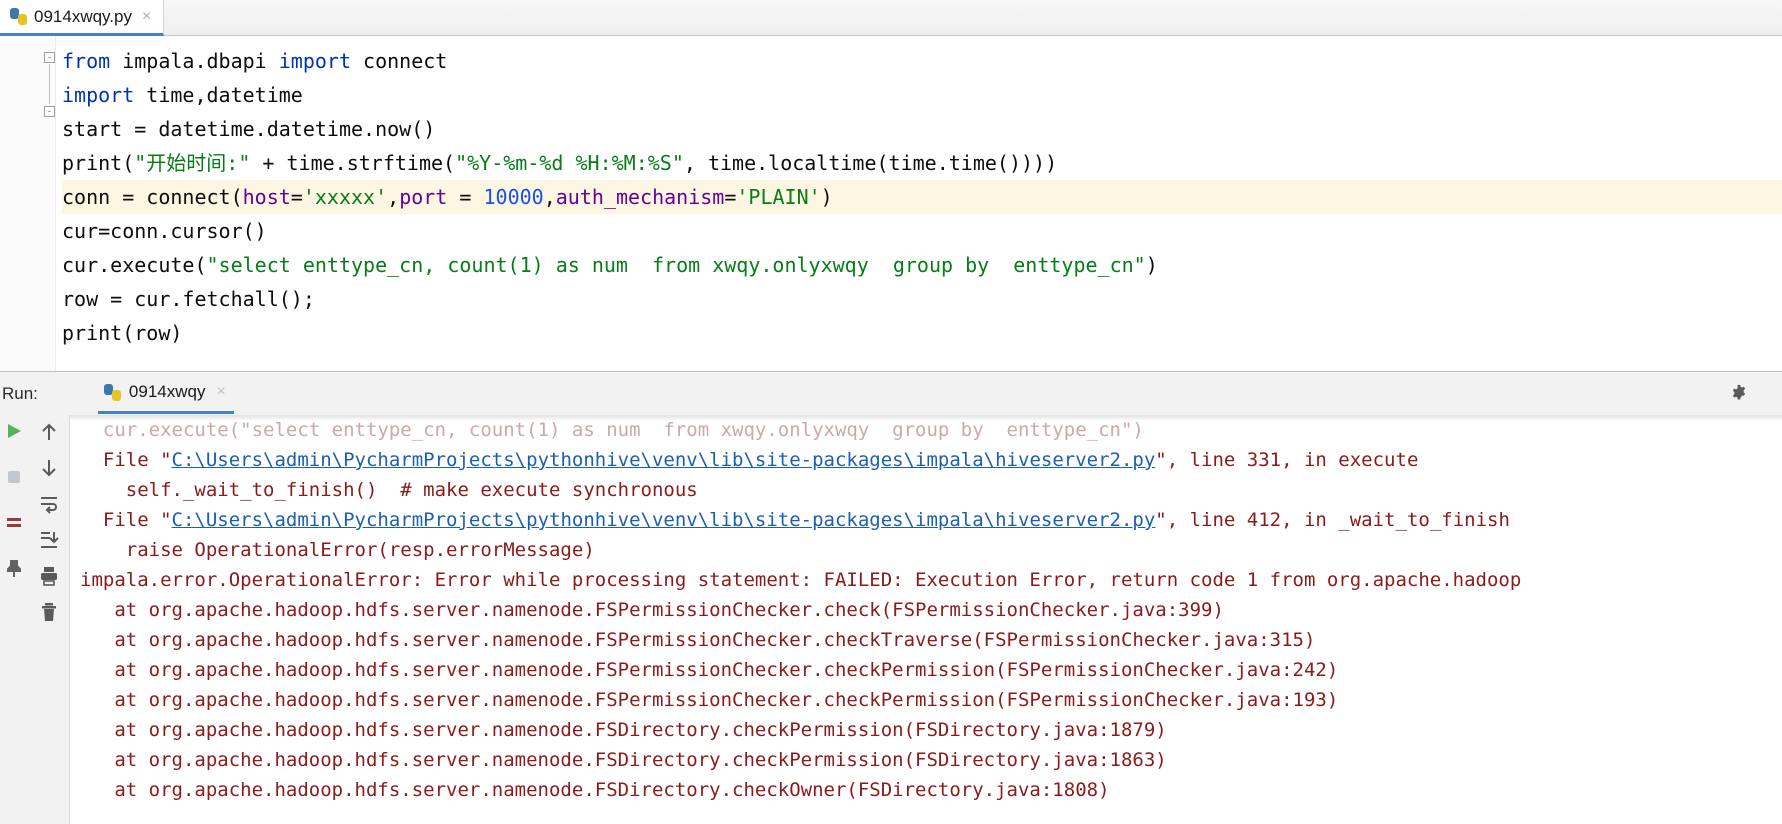 The height and width of the screenshot is (824, 1782). I want to click on code-token: impala.dbapi, so click(194, 61).